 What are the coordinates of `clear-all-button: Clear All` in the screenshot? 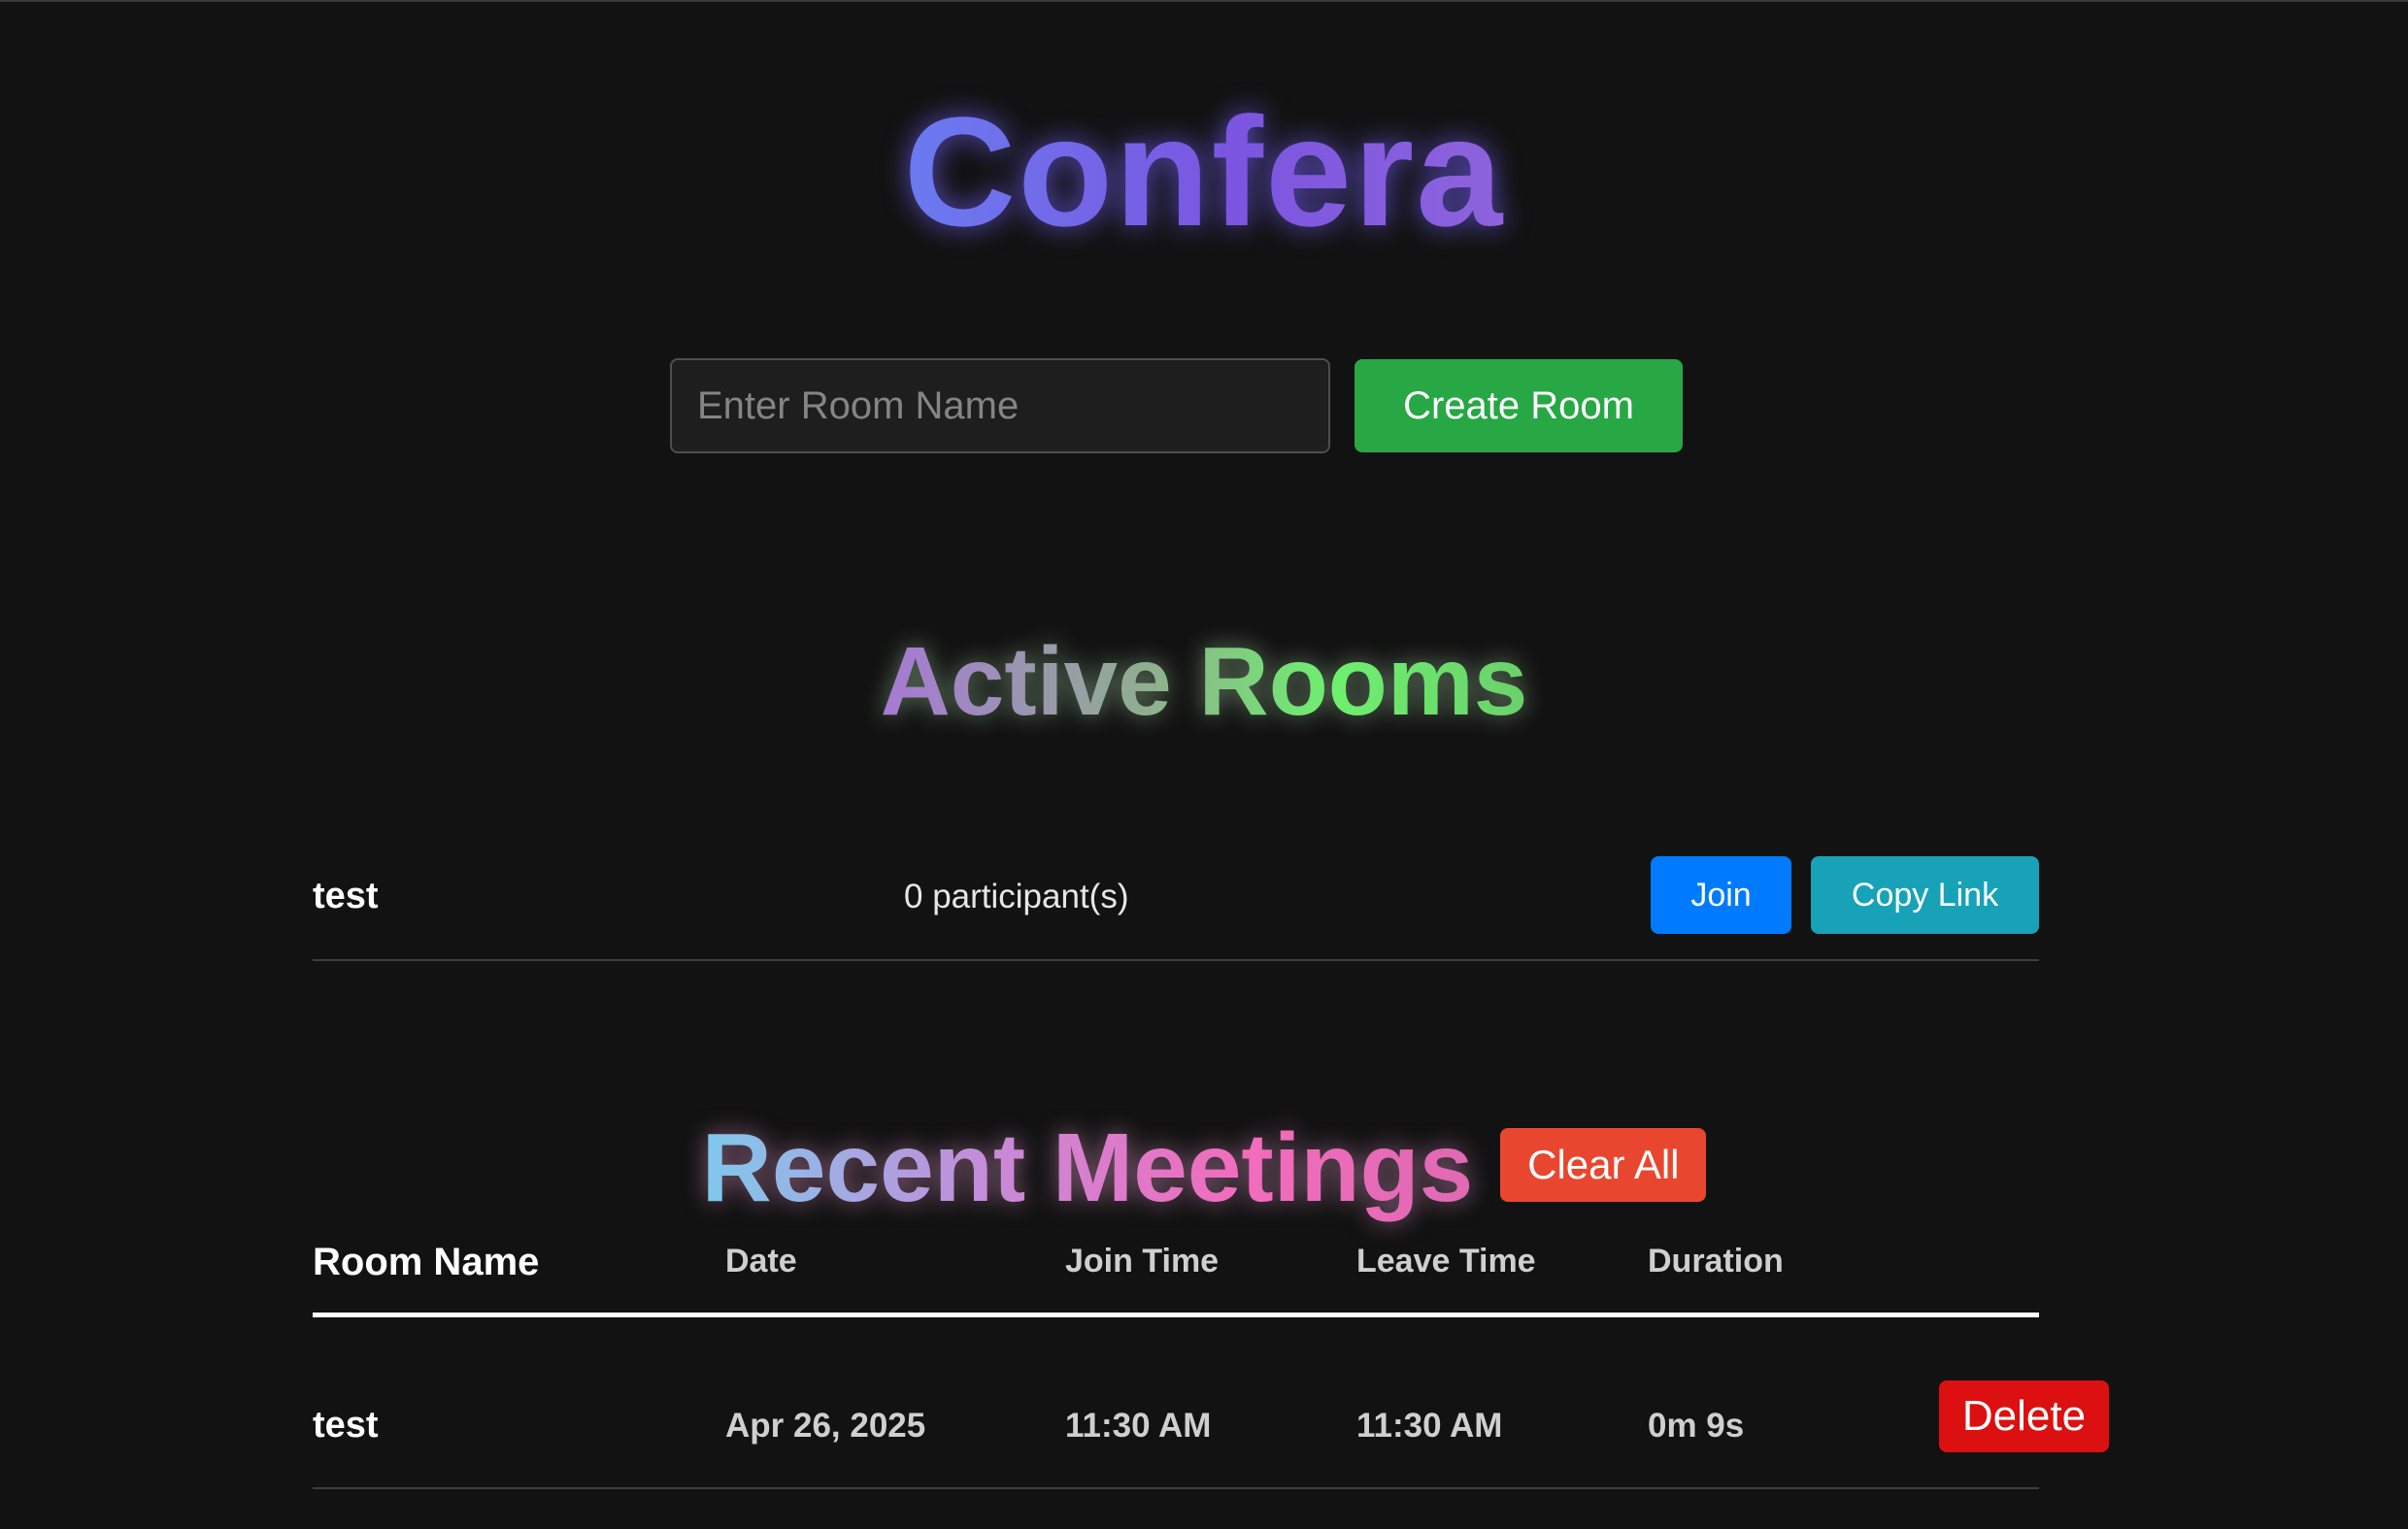 It's located at (1603, 1165).